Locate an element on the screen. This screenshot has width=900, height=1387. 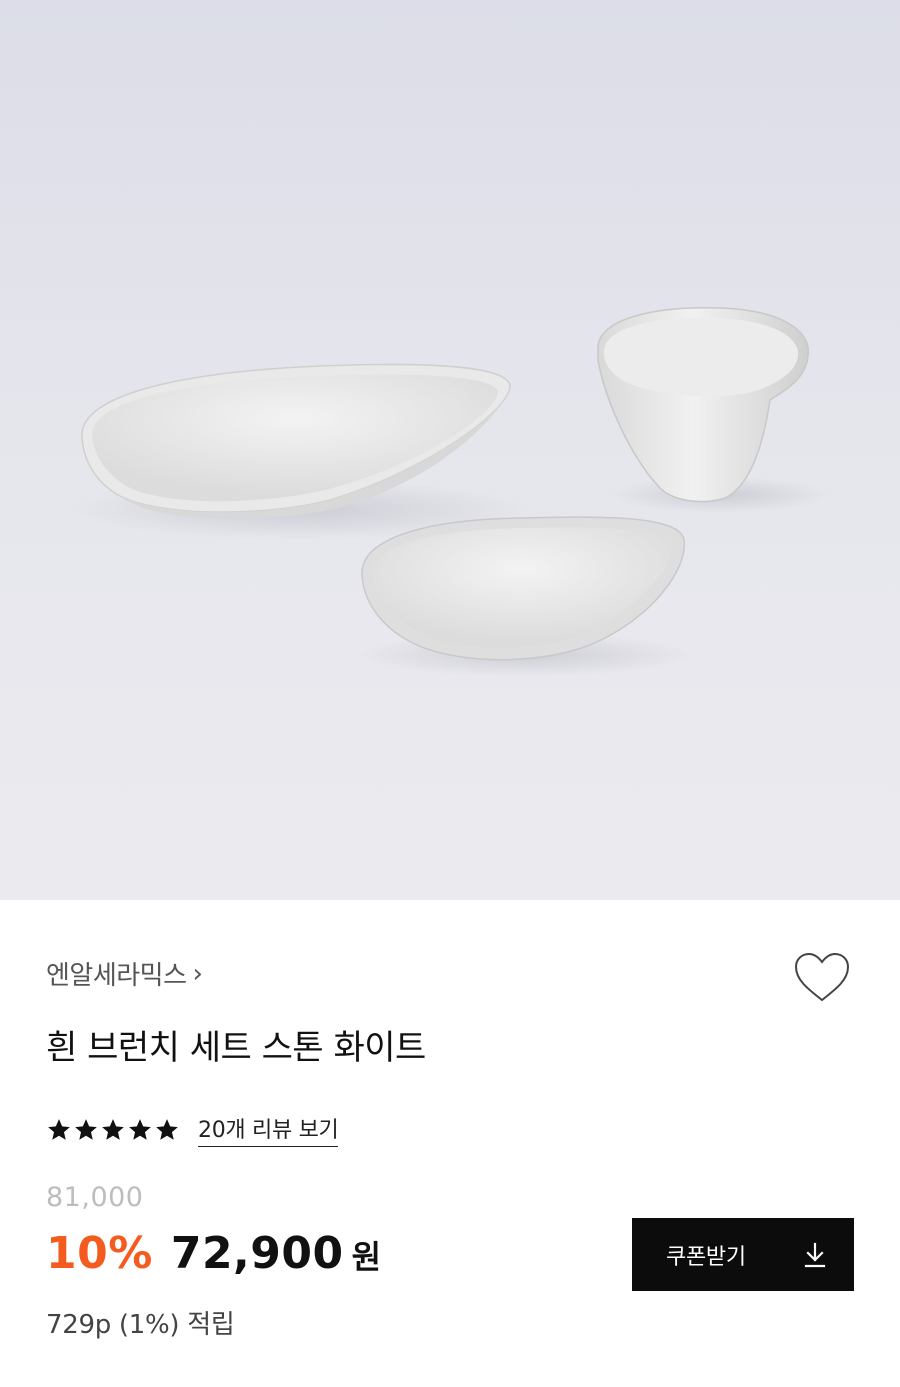
brand-name: 엔알세라믹스 is located at coordinates (116, 976).